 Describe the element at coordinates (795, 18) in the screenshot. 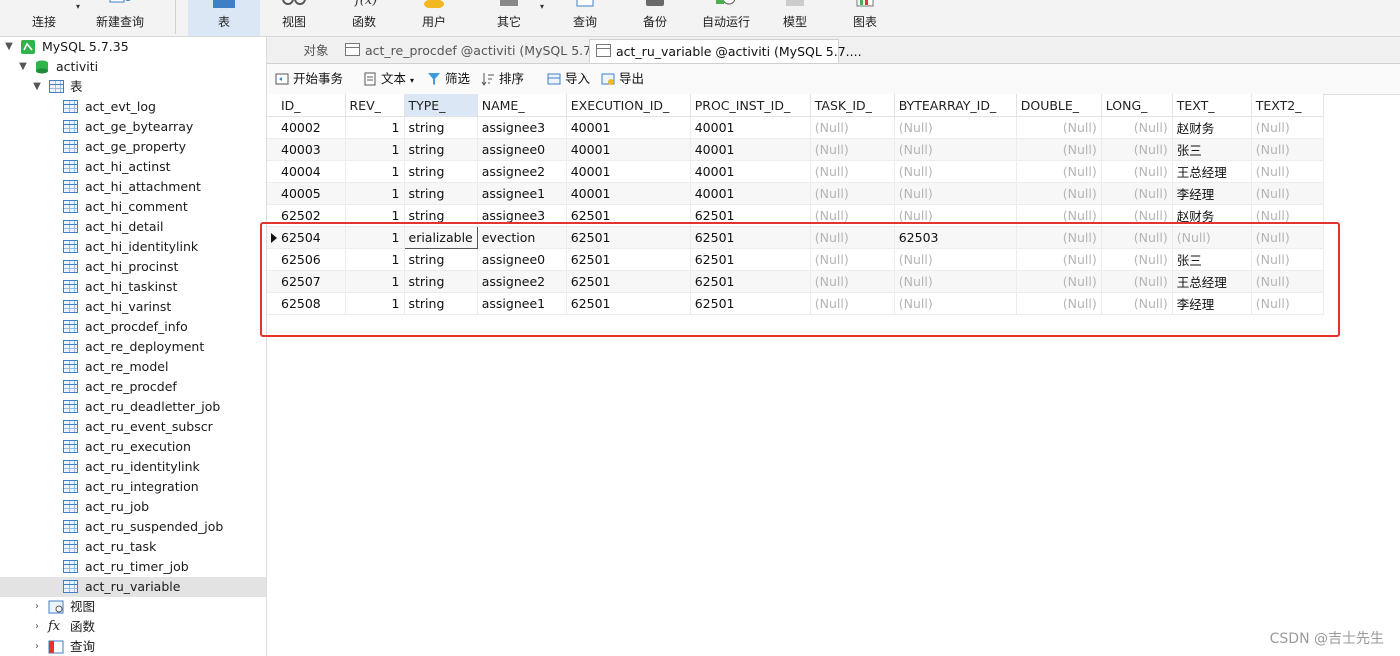

I see `model-button: 模型` at that location.